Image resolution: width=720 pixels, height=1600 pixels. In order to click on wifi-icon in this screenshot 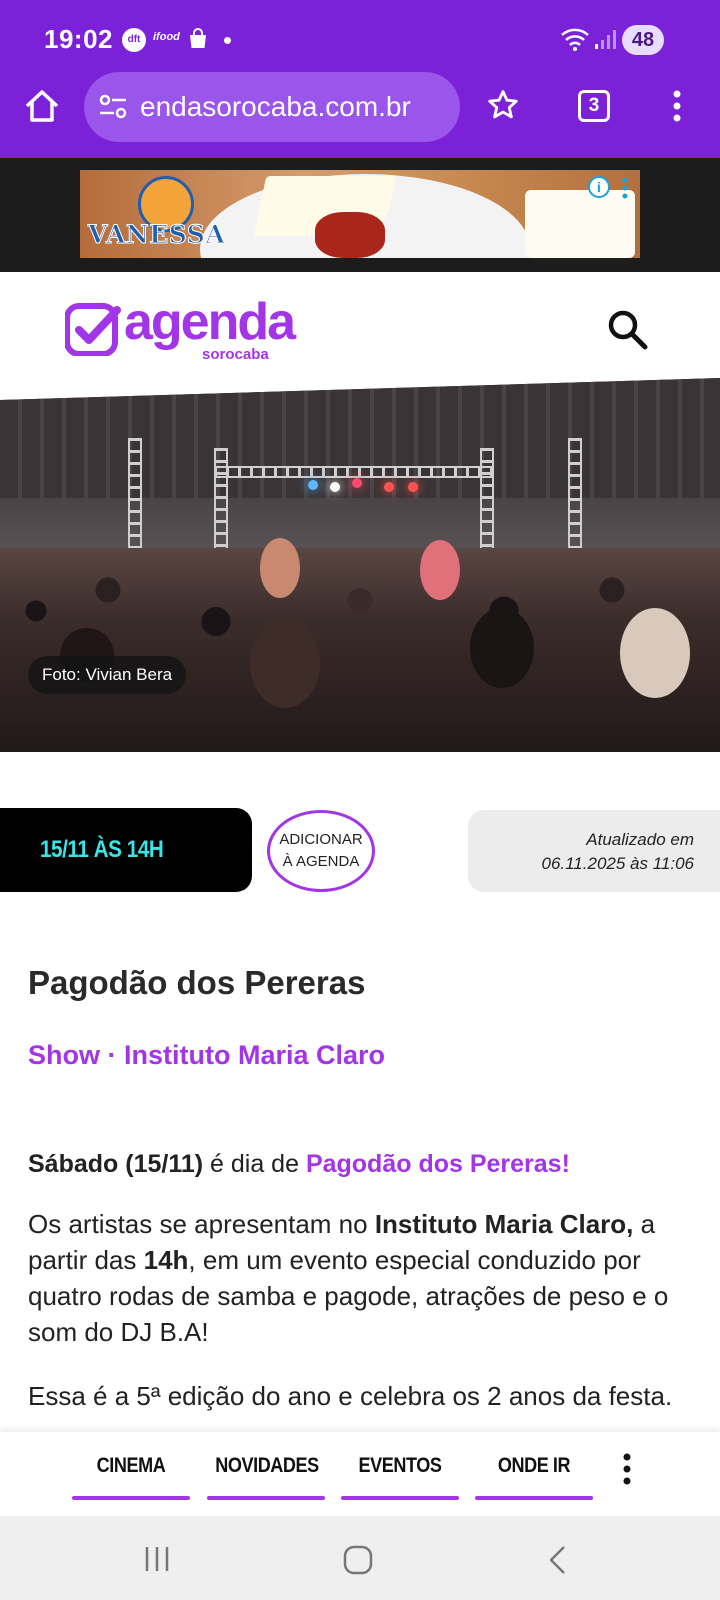, I will do `click(575, 41)`.